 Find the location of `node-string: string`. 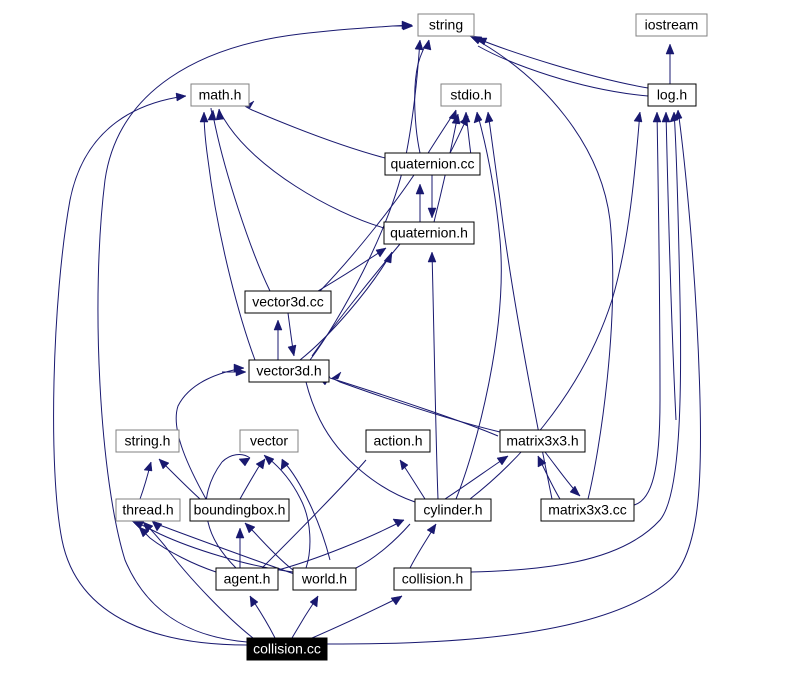

node-string: string is located at coordinates (446, 25).